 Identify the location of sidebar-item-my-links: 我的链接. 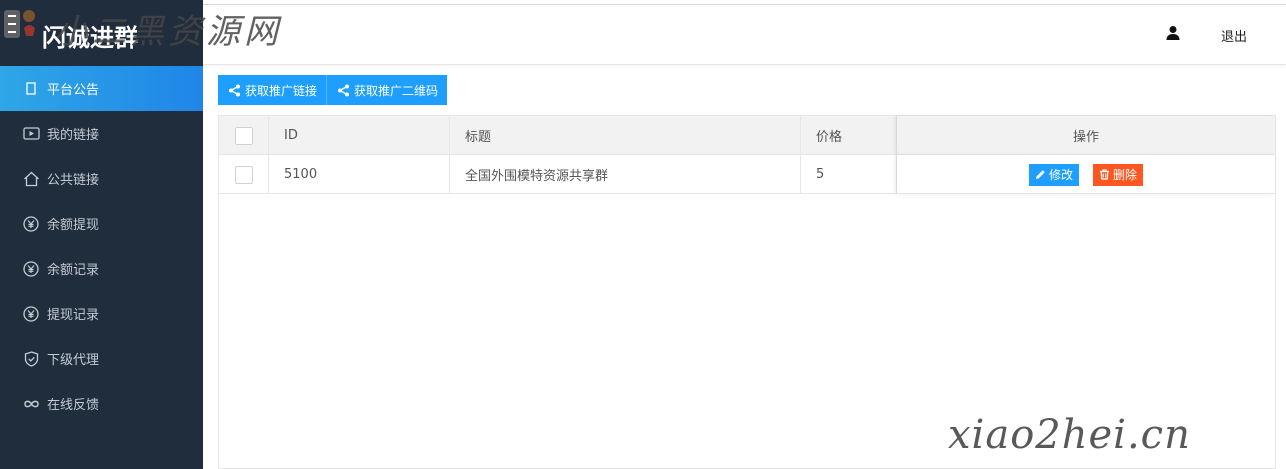
(101, 133).